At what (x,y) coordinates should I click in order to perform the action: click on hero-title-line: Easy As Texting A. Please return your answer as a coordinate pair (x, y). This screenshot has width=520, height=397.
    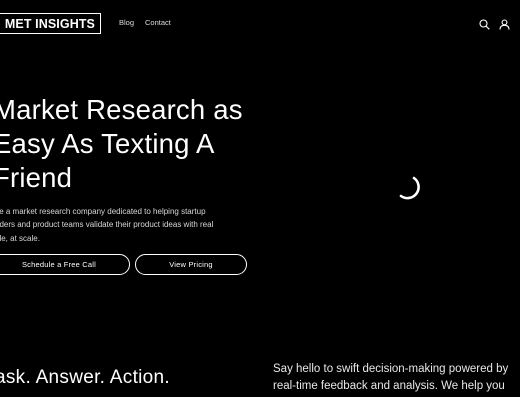
    Looking at the image, I should click on (107, 143).